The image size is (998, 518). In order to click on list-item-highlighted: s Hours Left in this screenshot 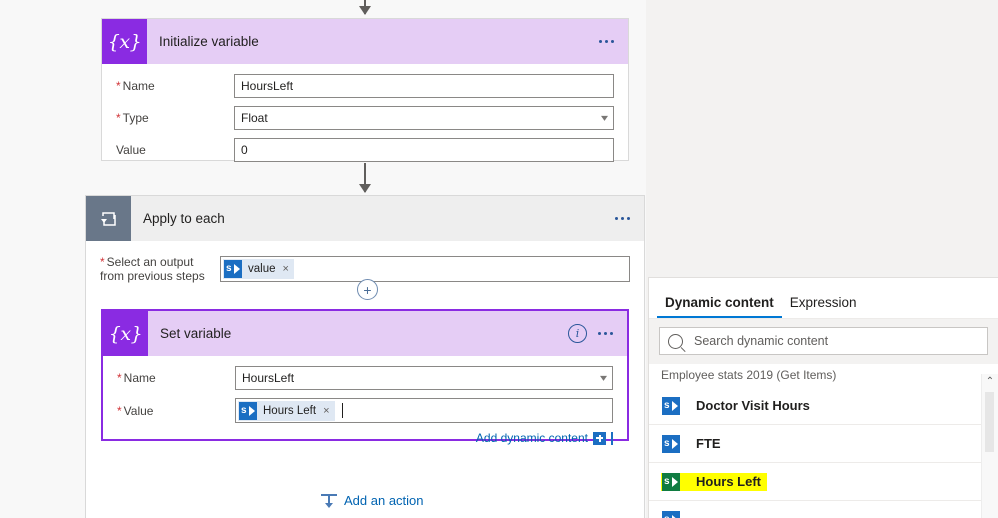, I will do `click(823, 482)`.